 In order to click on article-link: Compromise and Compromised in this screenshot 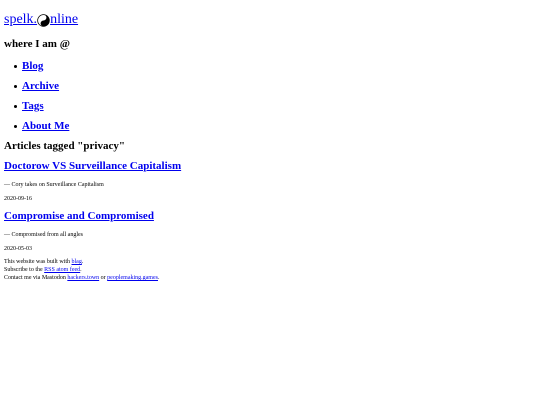, I will do `click(79, 216)`.